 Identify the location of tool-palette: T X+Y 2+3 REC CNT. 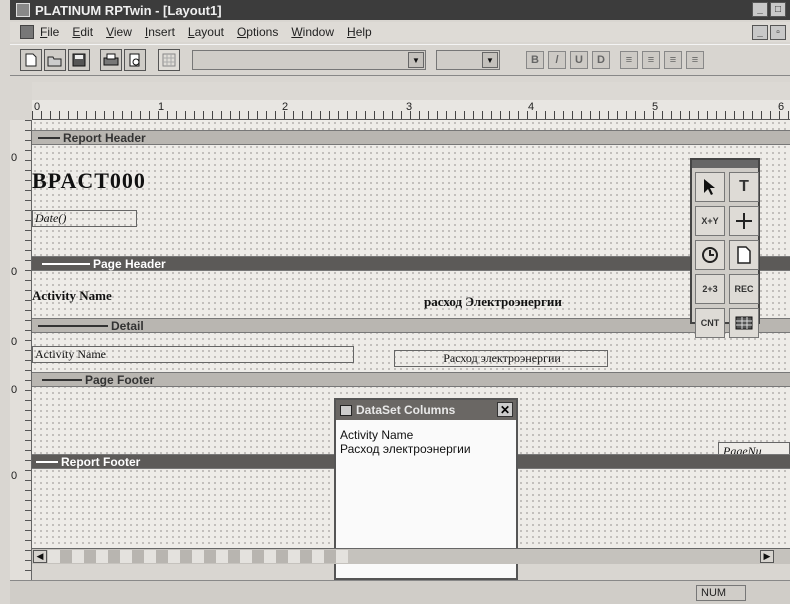
(725, 248).